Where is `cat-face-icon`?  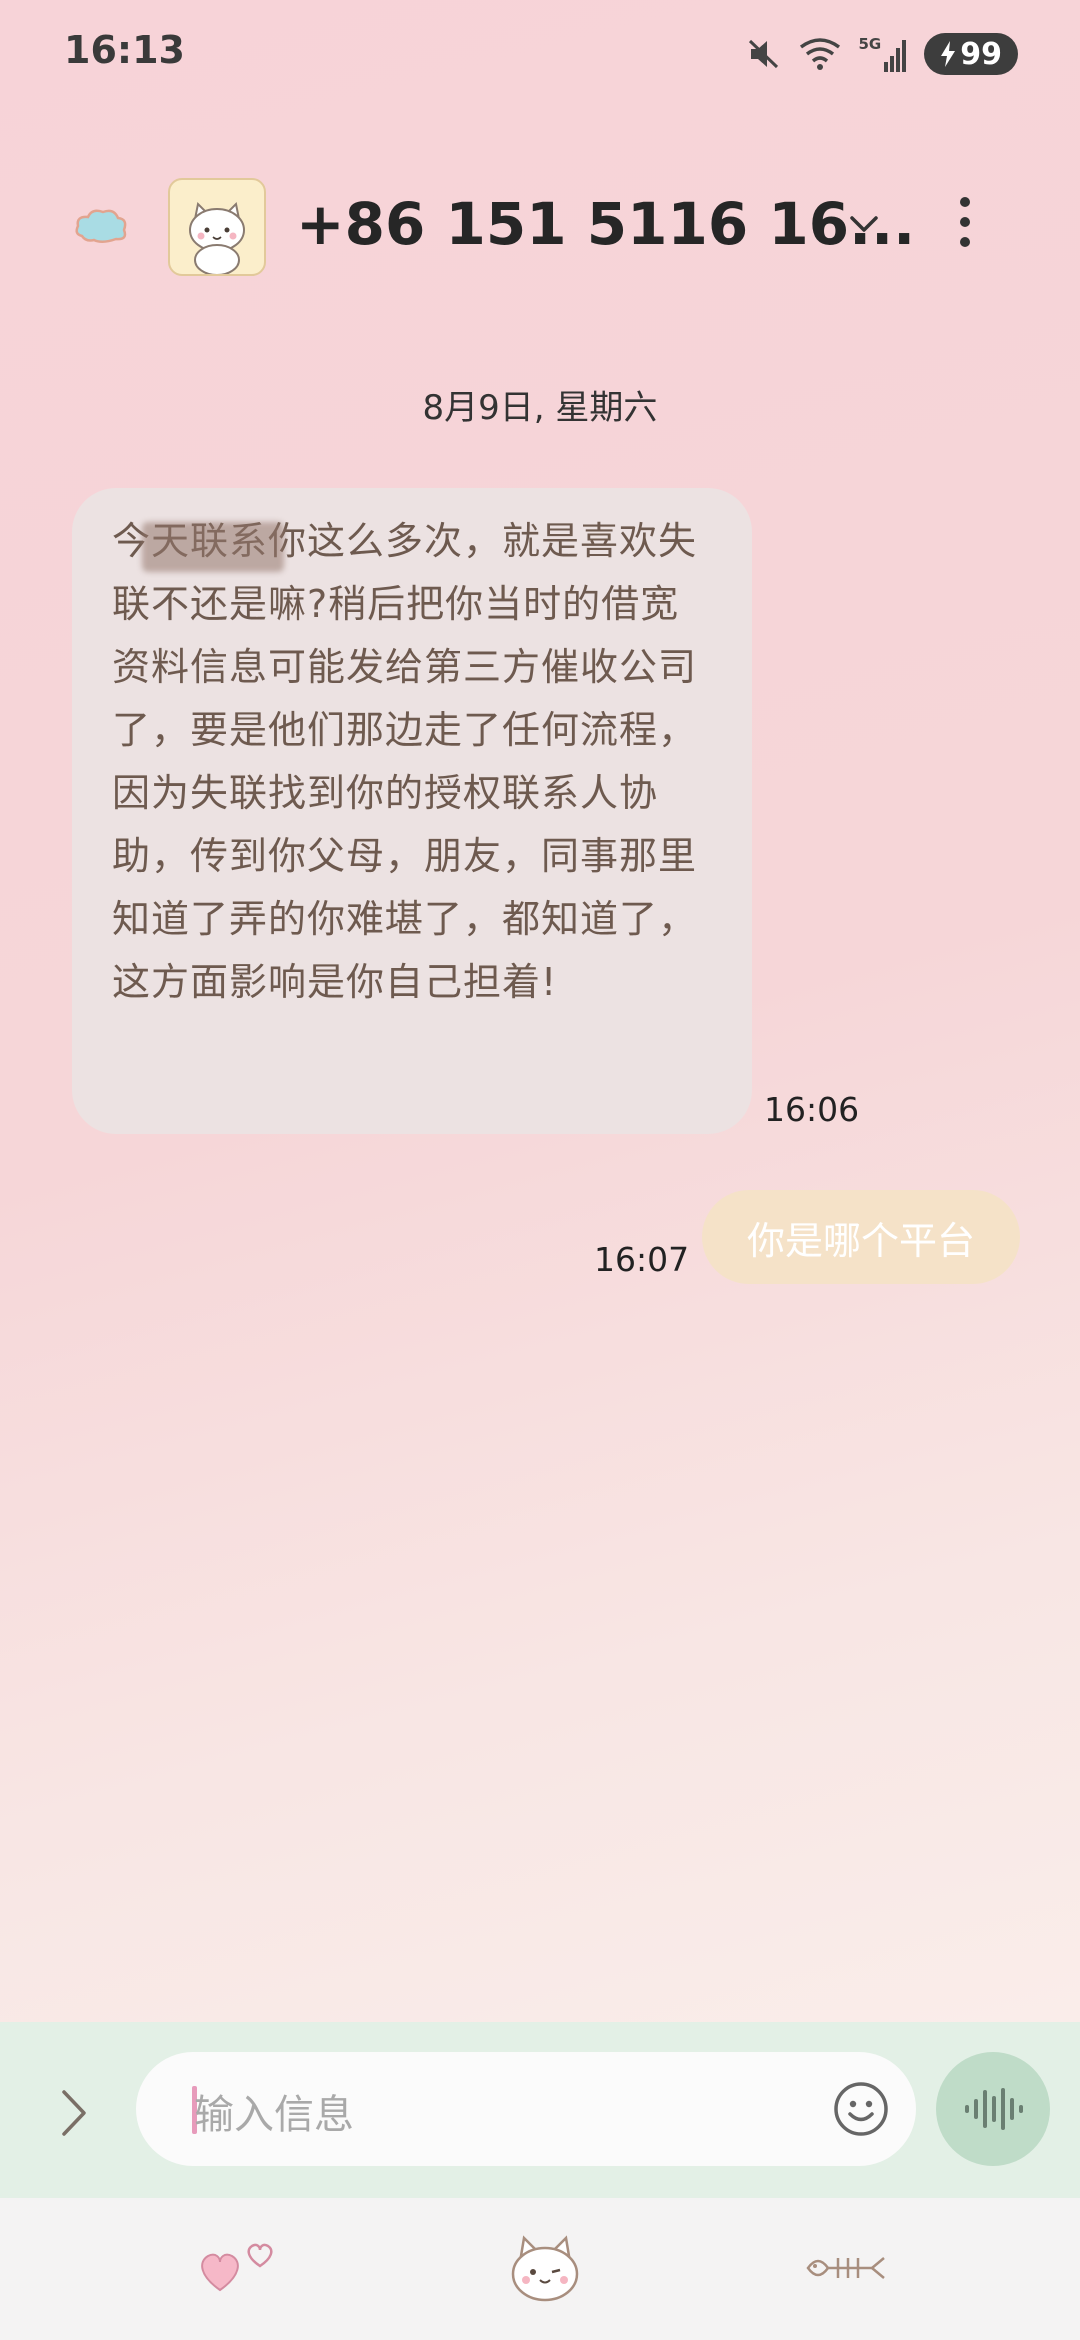 cat-face-icon is located at coordinates (545, 2268).